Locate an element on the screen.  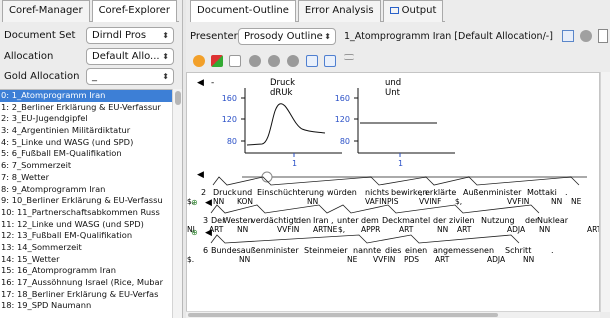
sentence-word: Mottaki is located at coordinates (542, 192).